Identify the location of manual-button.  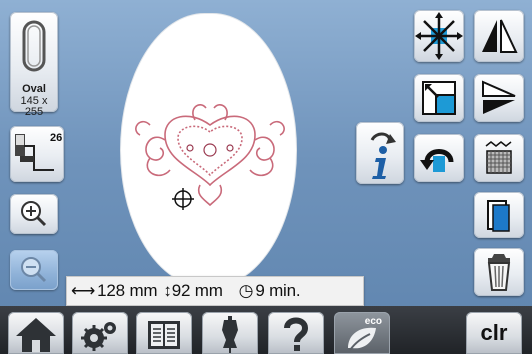
(164, 333).